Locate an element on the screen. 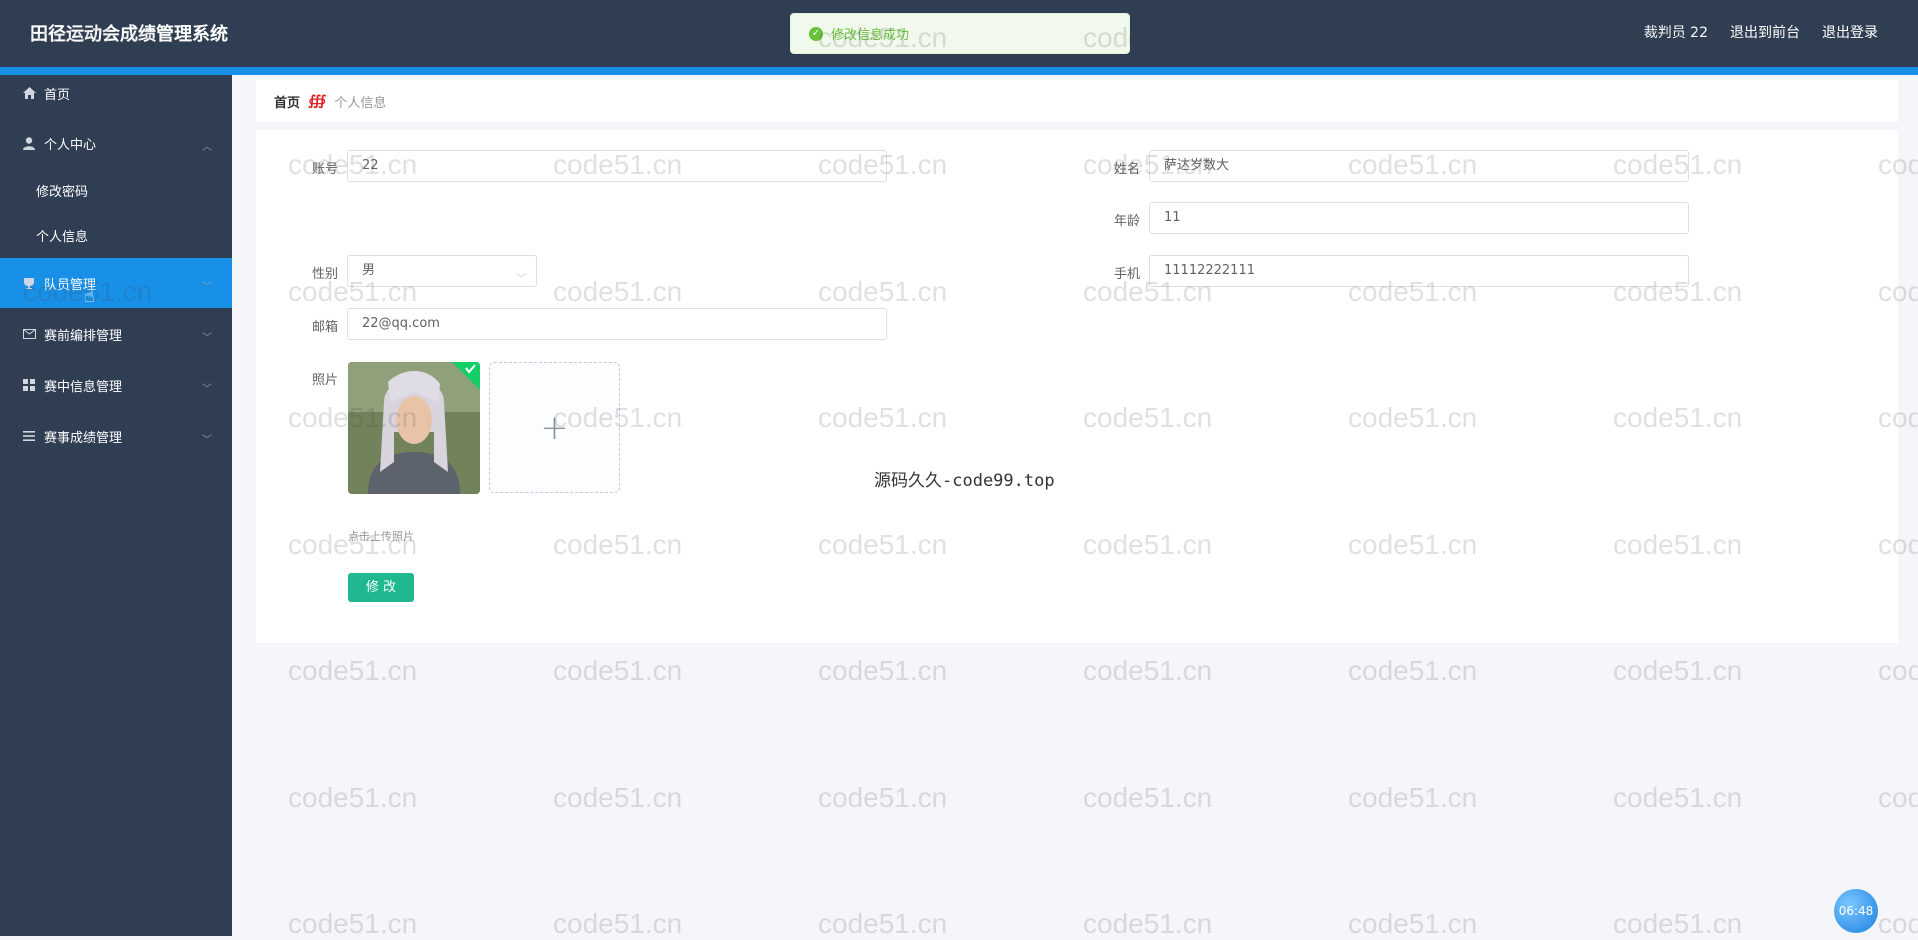  account-label: 账号 is located at coordinates (324, 169).